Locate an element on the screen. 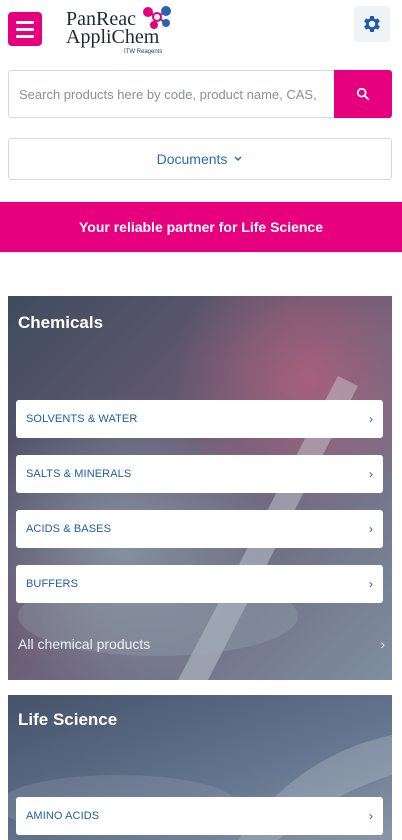  promo-banner: Your reliable partner for Life Science is located at coordinates (201, 227).